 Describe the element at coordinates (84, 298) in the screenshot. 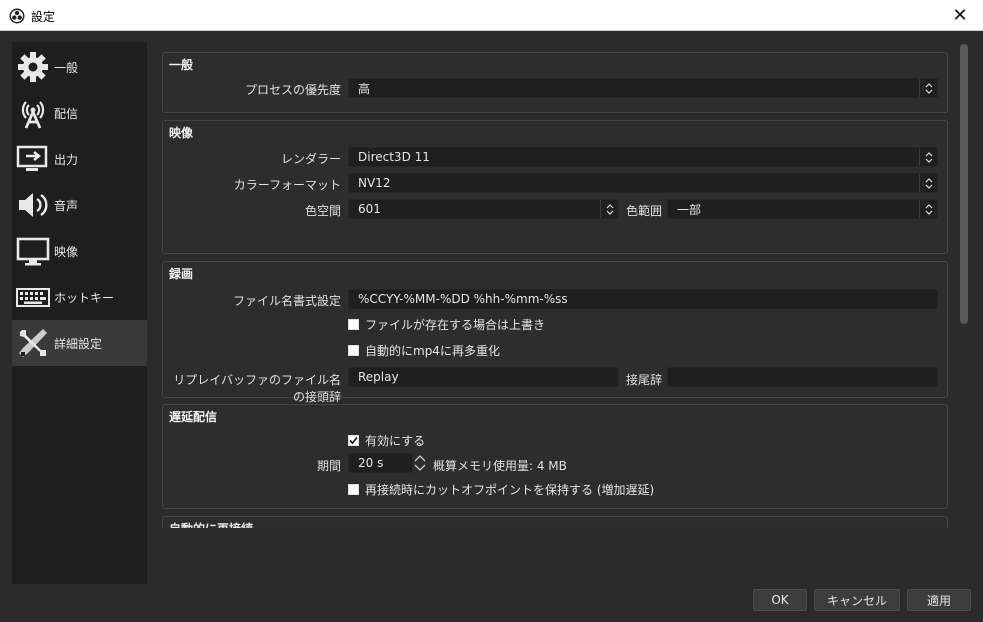

I see `sidebar-item-label: ホットキー` at that location.